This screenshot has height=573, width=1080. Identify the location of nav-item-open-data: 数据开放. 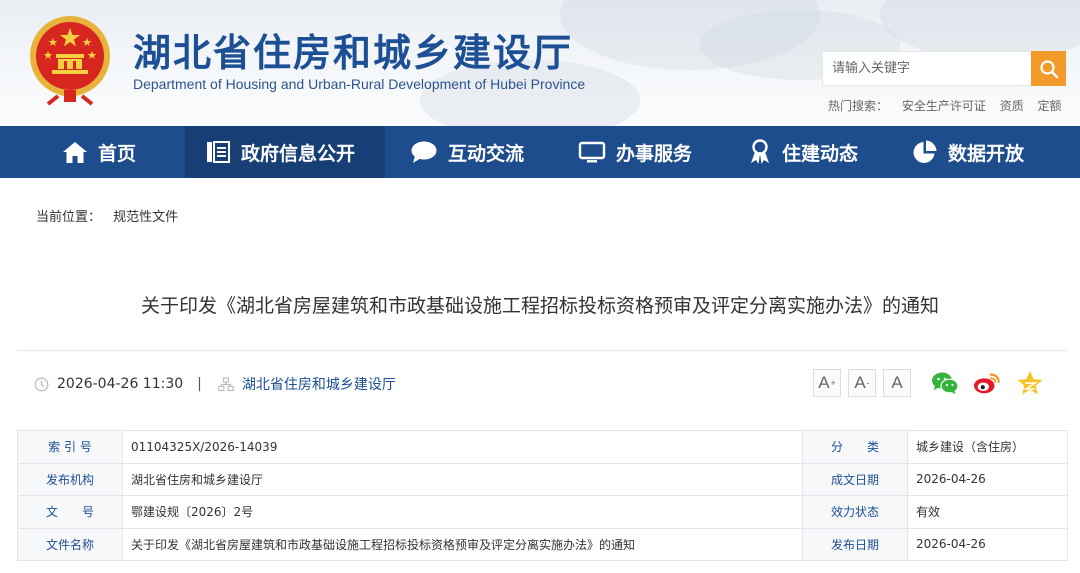
(968, 152).